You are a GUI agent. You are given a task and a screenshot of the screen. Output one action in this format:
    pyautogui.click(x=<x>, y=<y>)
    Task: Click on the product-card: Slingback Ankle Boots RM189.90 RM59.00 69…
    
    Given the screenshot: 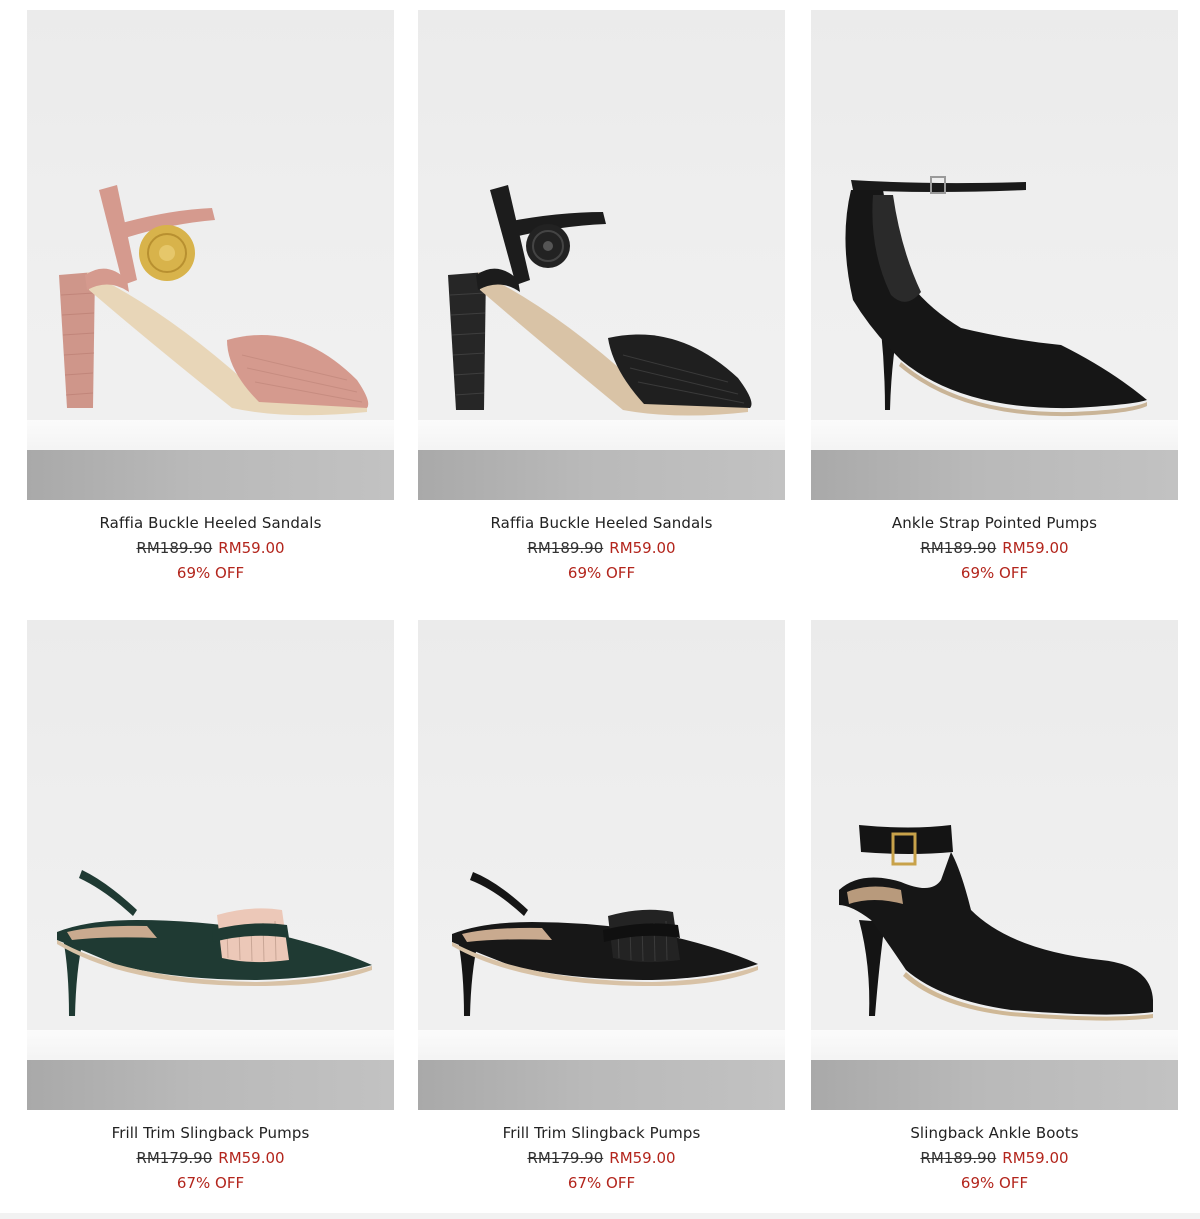 What is the action you would take?
    pyautogui.click(x=994, y=908)
    